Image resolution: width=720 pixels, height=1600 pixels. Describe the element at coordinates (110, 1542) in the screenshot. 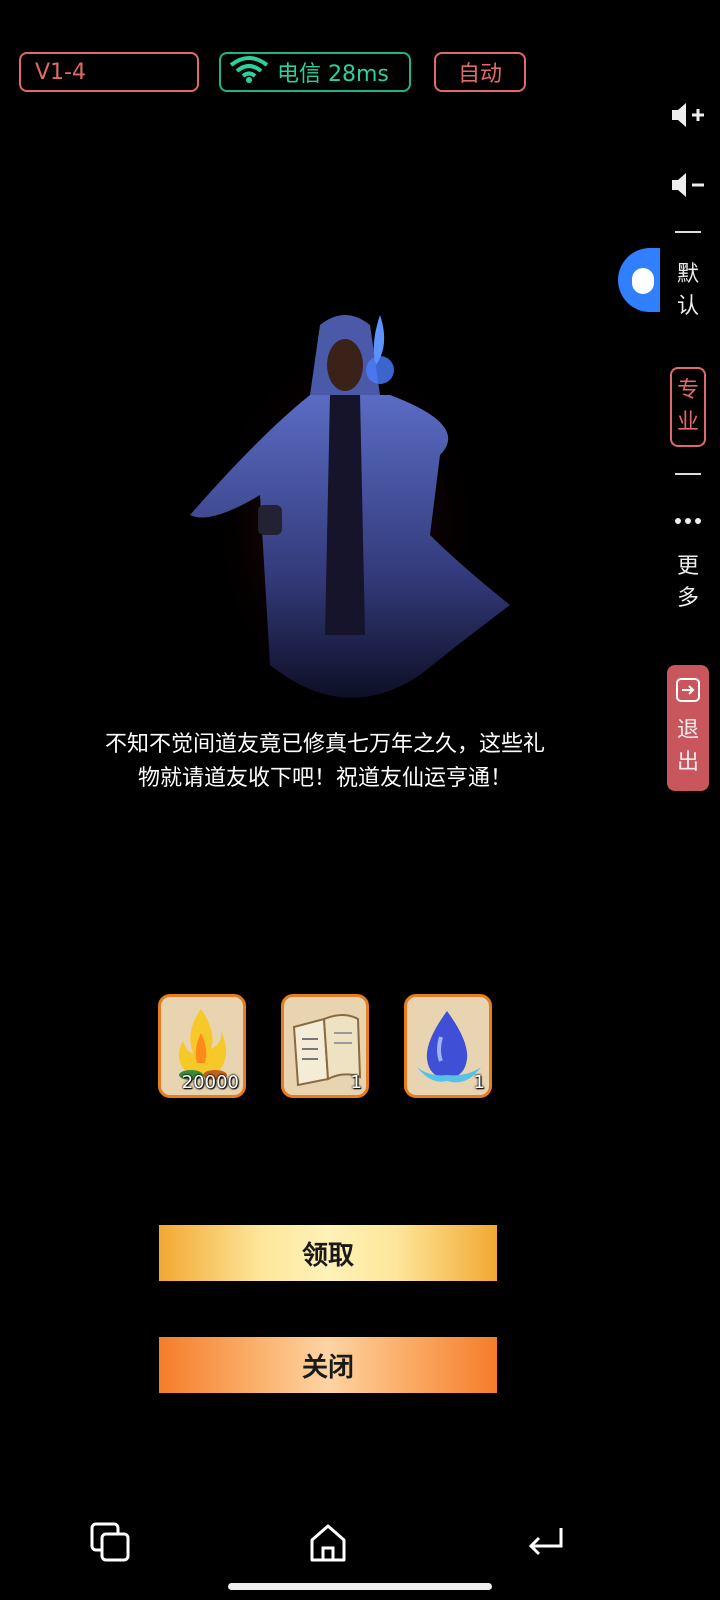

I see `recent-apps-icon` at that location.